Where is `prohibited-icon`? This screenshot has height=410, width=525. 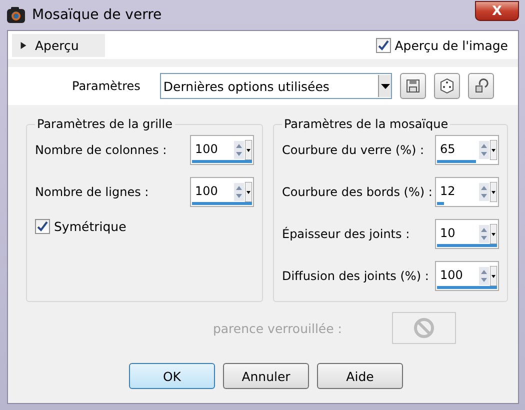 prohibited-icon is located at coordinates (424, 328).